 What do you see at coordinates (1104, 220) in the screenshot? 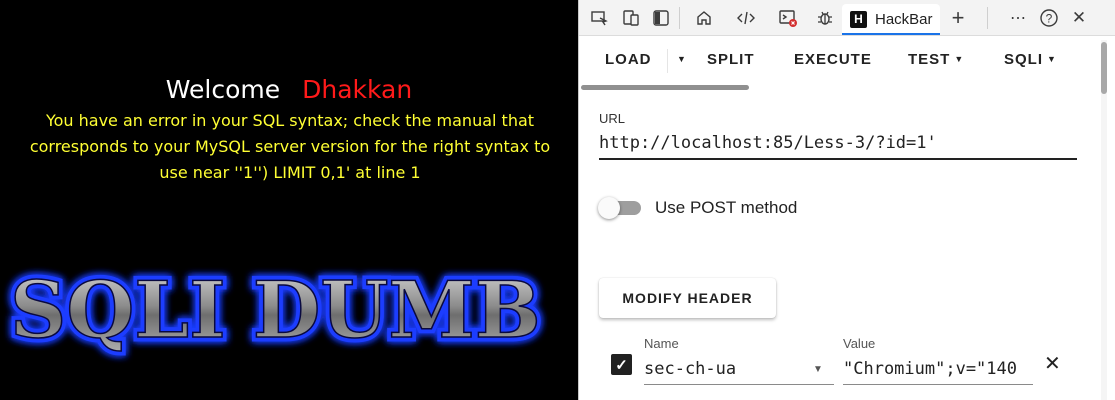
I see `vertical-scrollbar-track` at bounding box center [1104, 220].